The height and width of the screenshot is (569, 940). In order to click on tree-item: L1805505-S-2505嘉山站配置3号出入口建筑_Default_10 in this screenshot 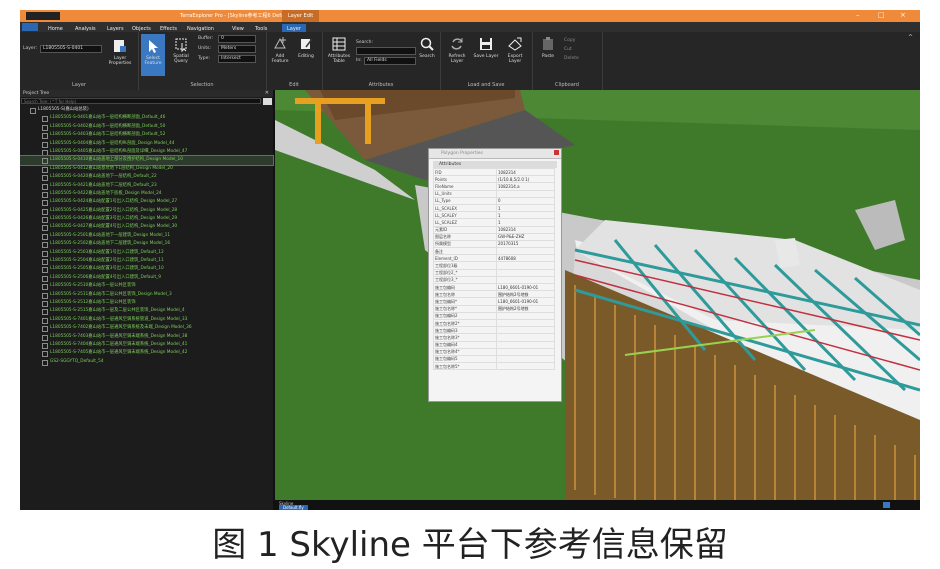, I will do `click(146, 269)`.